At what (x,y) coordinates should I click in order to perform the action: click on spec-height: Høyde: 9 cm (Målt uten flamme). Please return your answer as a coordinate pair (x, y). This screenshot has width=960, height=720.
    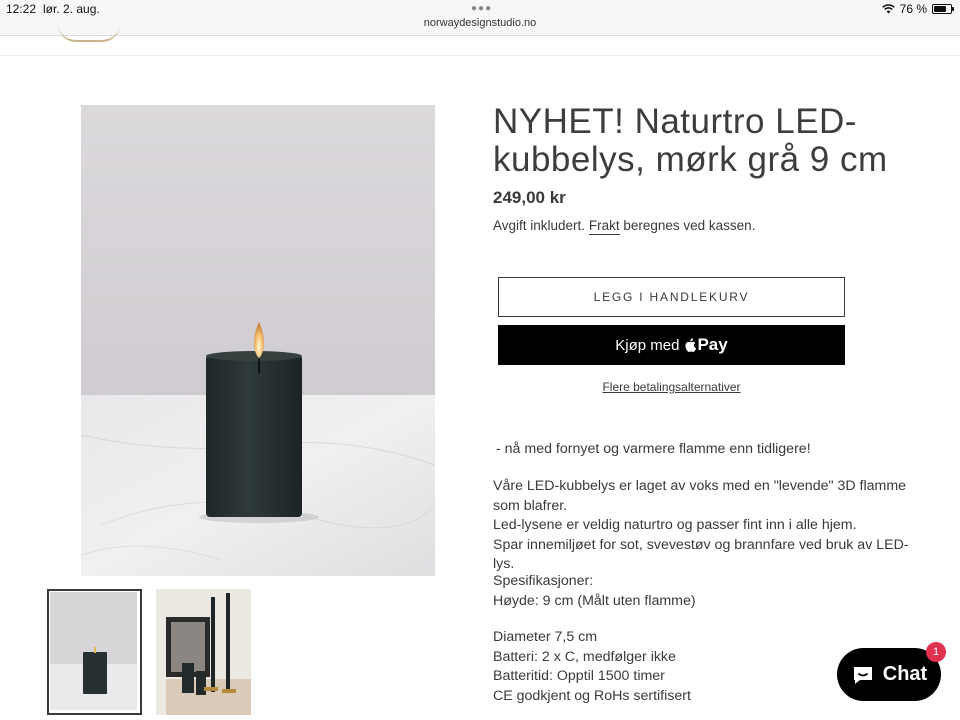
    Looking at the image, I should click on (594, 600).